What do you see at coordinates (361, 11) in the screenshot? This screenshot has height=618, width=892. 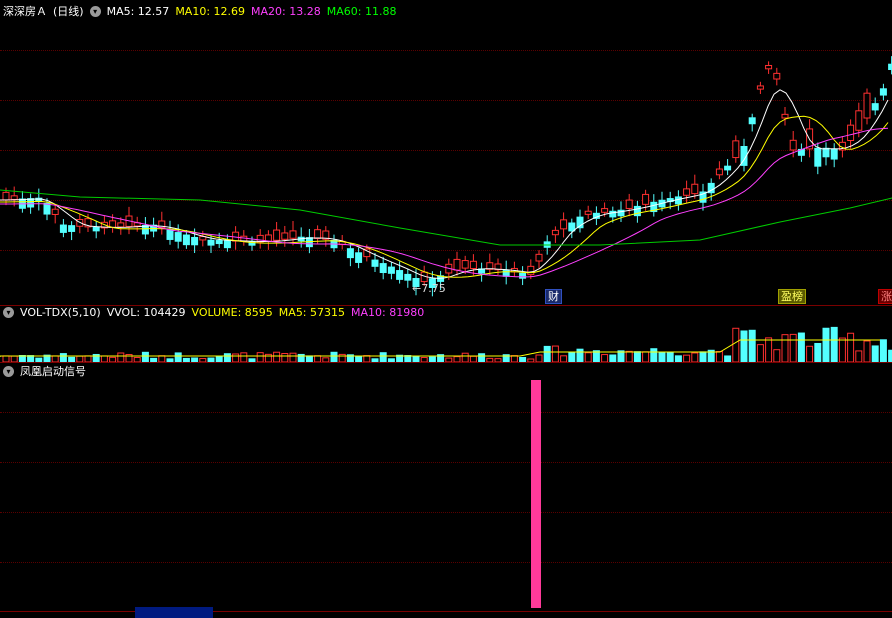 I see `ma60-value: MA60: 11.88` at bounding box center [361, 11].